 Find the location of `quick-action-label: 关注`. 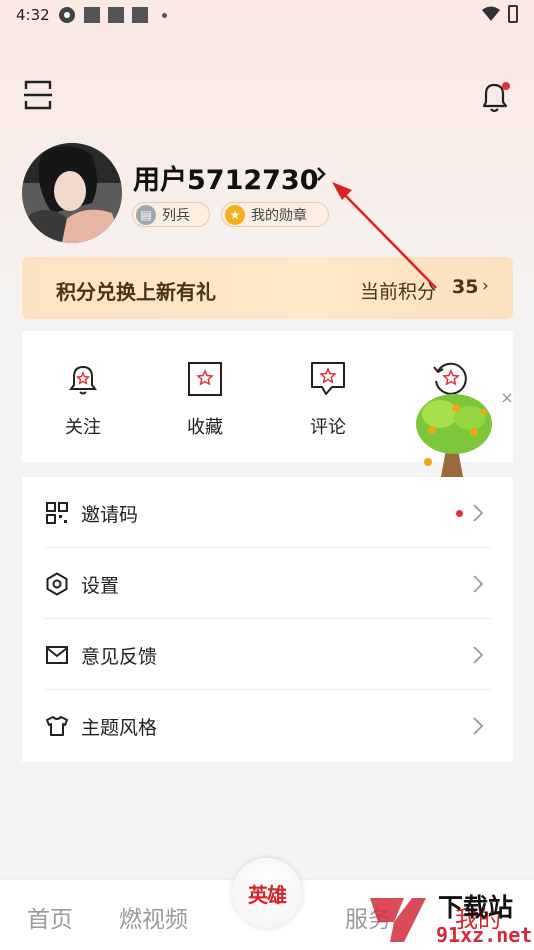

quick-action-label: 关注 is located at coordinates (83, 427).